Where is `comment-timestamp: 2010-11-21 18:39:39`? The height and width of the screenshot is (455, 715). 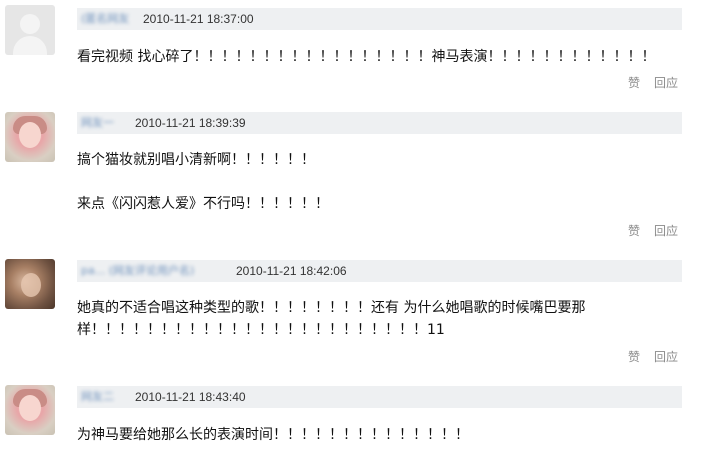 comment-timestamp: 2010-11-21 18:39:39 is located at coordinates (190, 123).